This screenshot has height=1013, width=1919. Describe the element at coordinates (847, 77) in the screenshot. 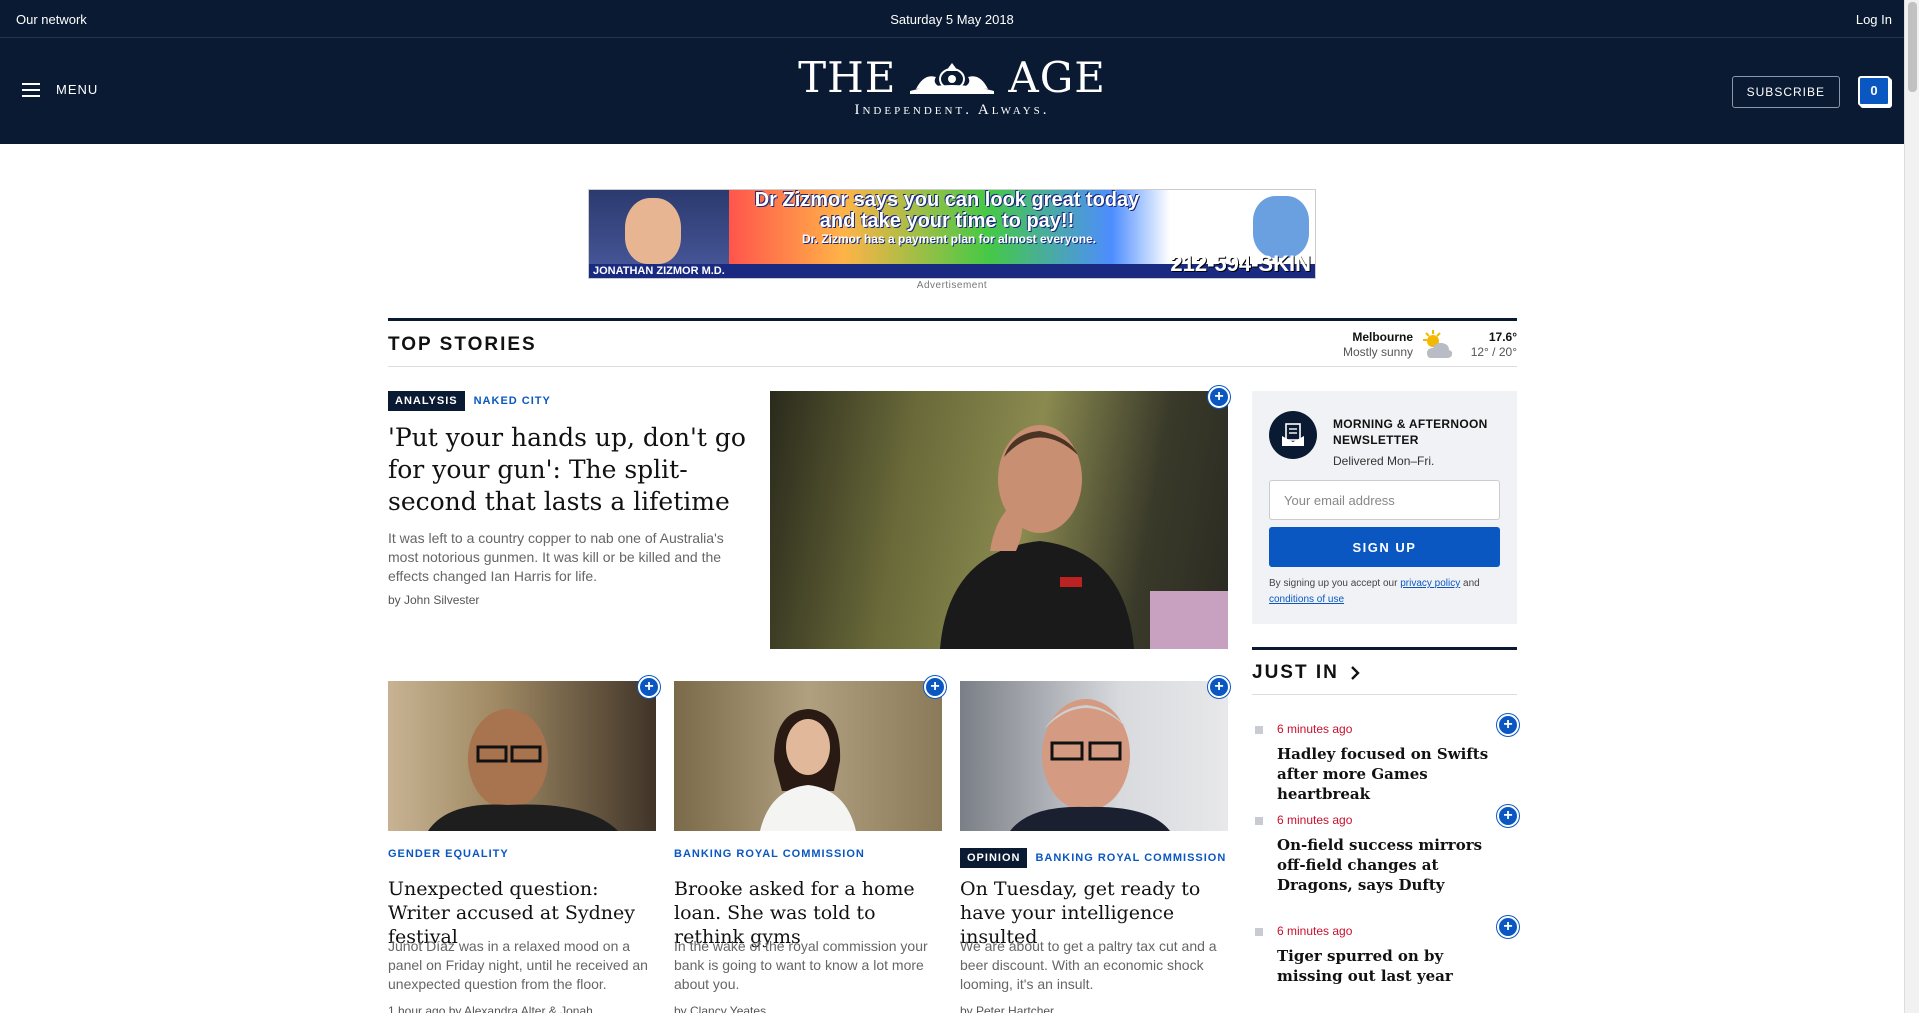

I see `logo-word-the: THE` at that location.